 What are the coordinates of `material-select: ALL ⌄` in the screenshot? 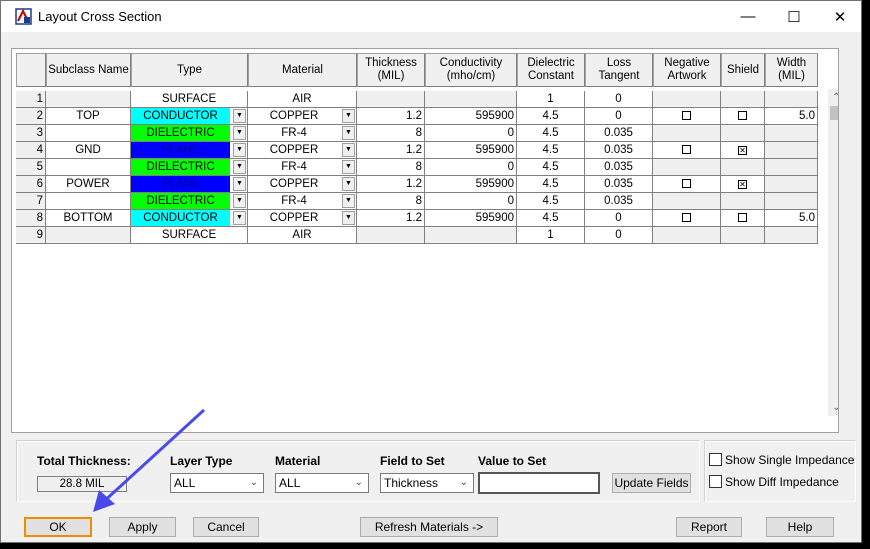 It's located at (322, 483).